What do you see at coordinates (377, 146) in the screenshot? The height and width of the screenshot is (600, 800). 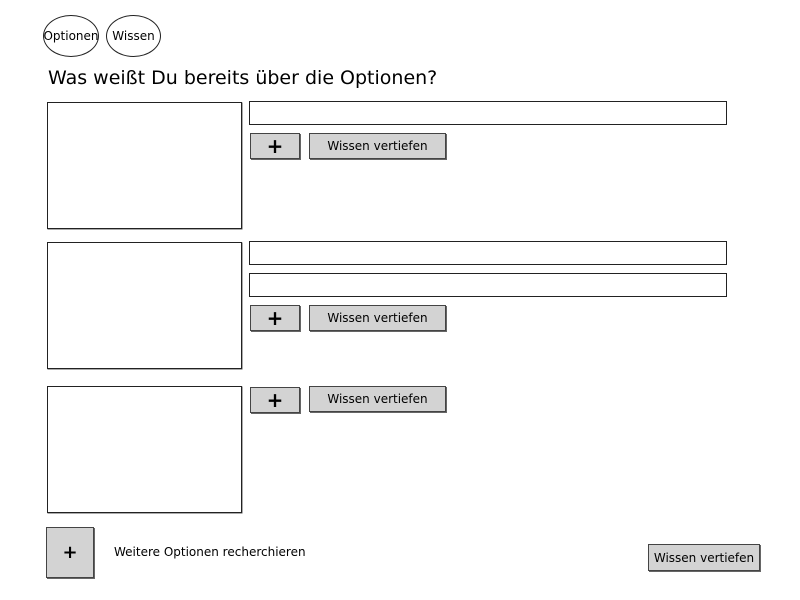 I see `option-1-deepen-button: Wissen vertiefen` at bounding box center [377, 146].